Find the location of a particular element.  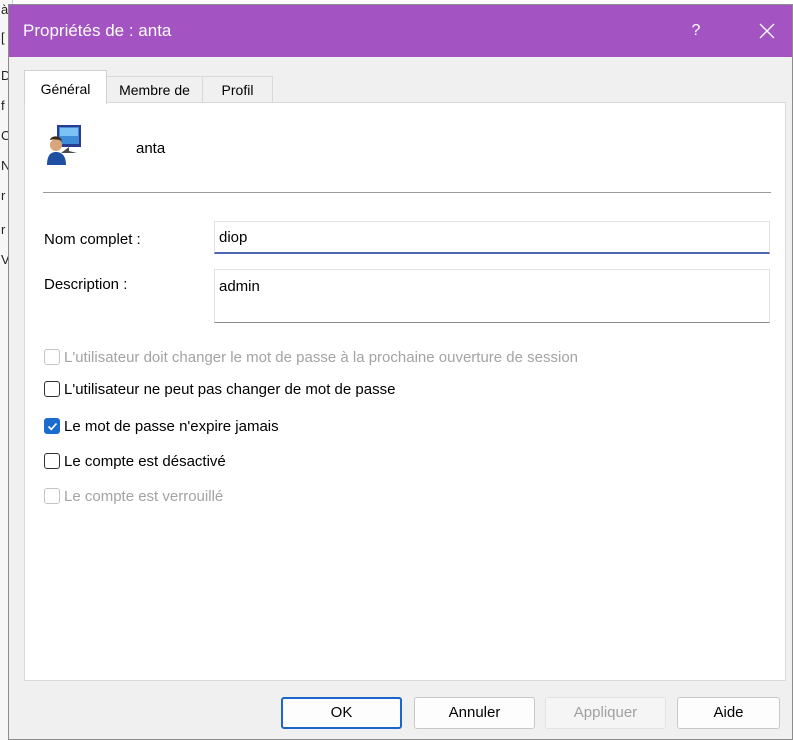

tab-label: Général is located at coordinates (65, 89).